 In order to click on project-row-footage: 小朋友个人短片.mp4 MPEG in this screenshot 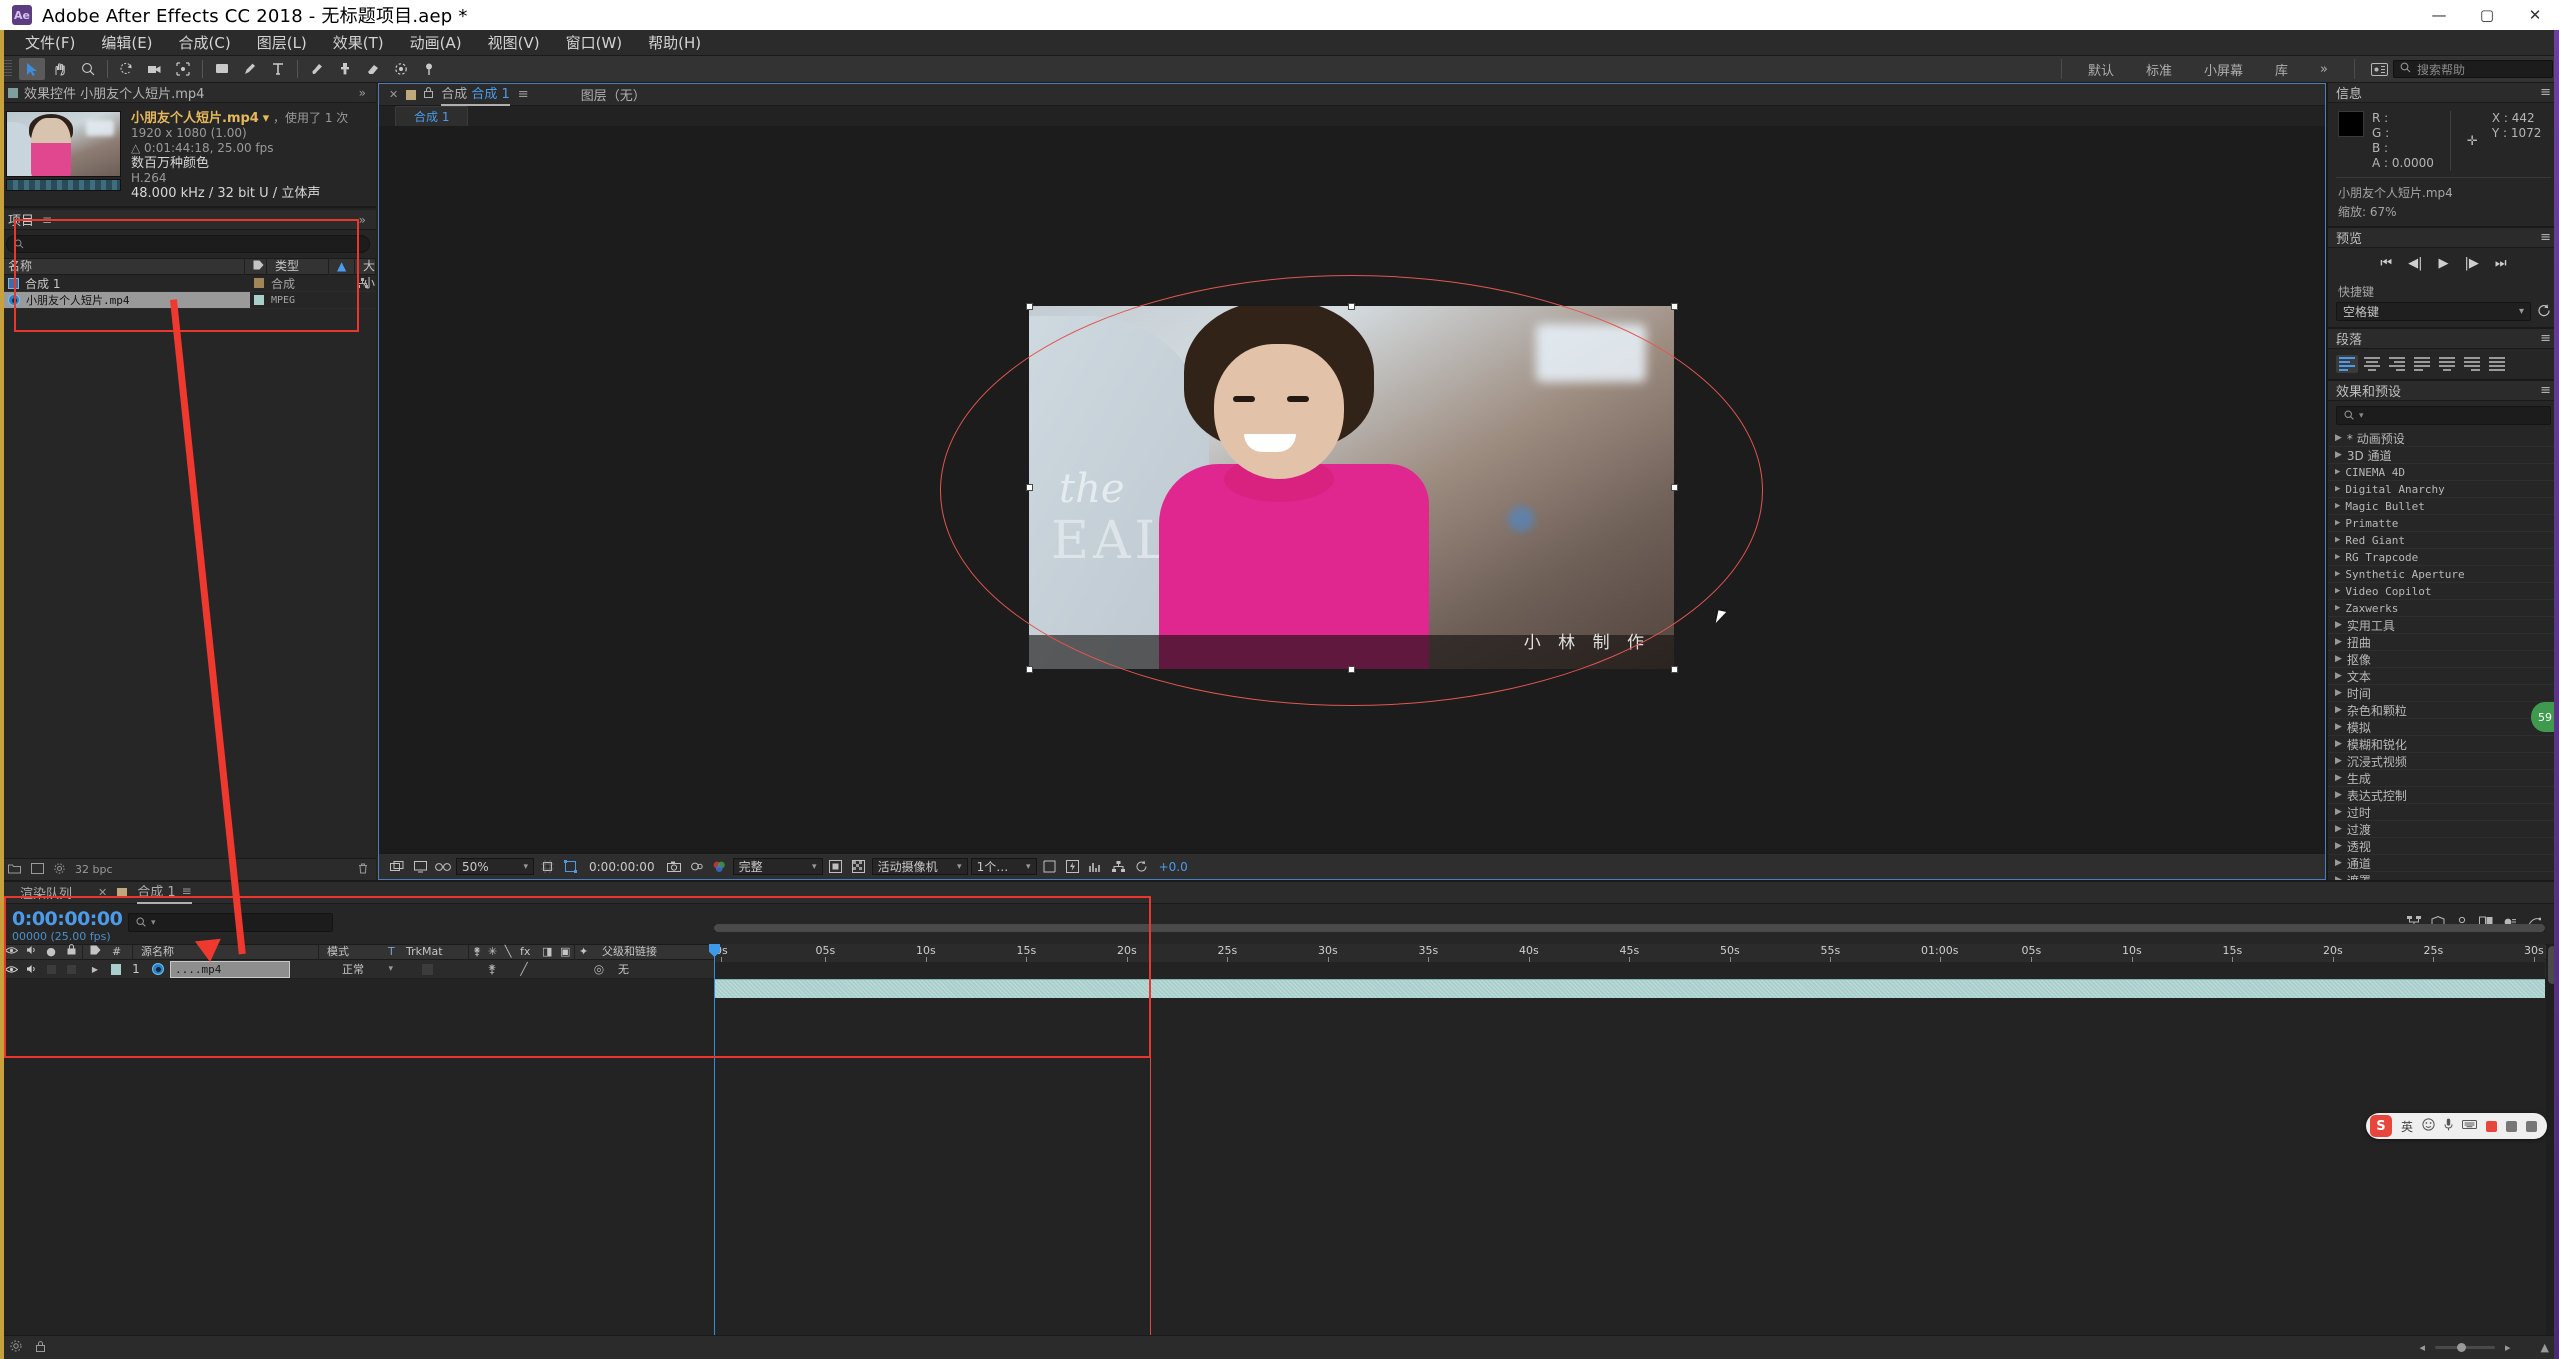, I will do `click(188, 300)`.